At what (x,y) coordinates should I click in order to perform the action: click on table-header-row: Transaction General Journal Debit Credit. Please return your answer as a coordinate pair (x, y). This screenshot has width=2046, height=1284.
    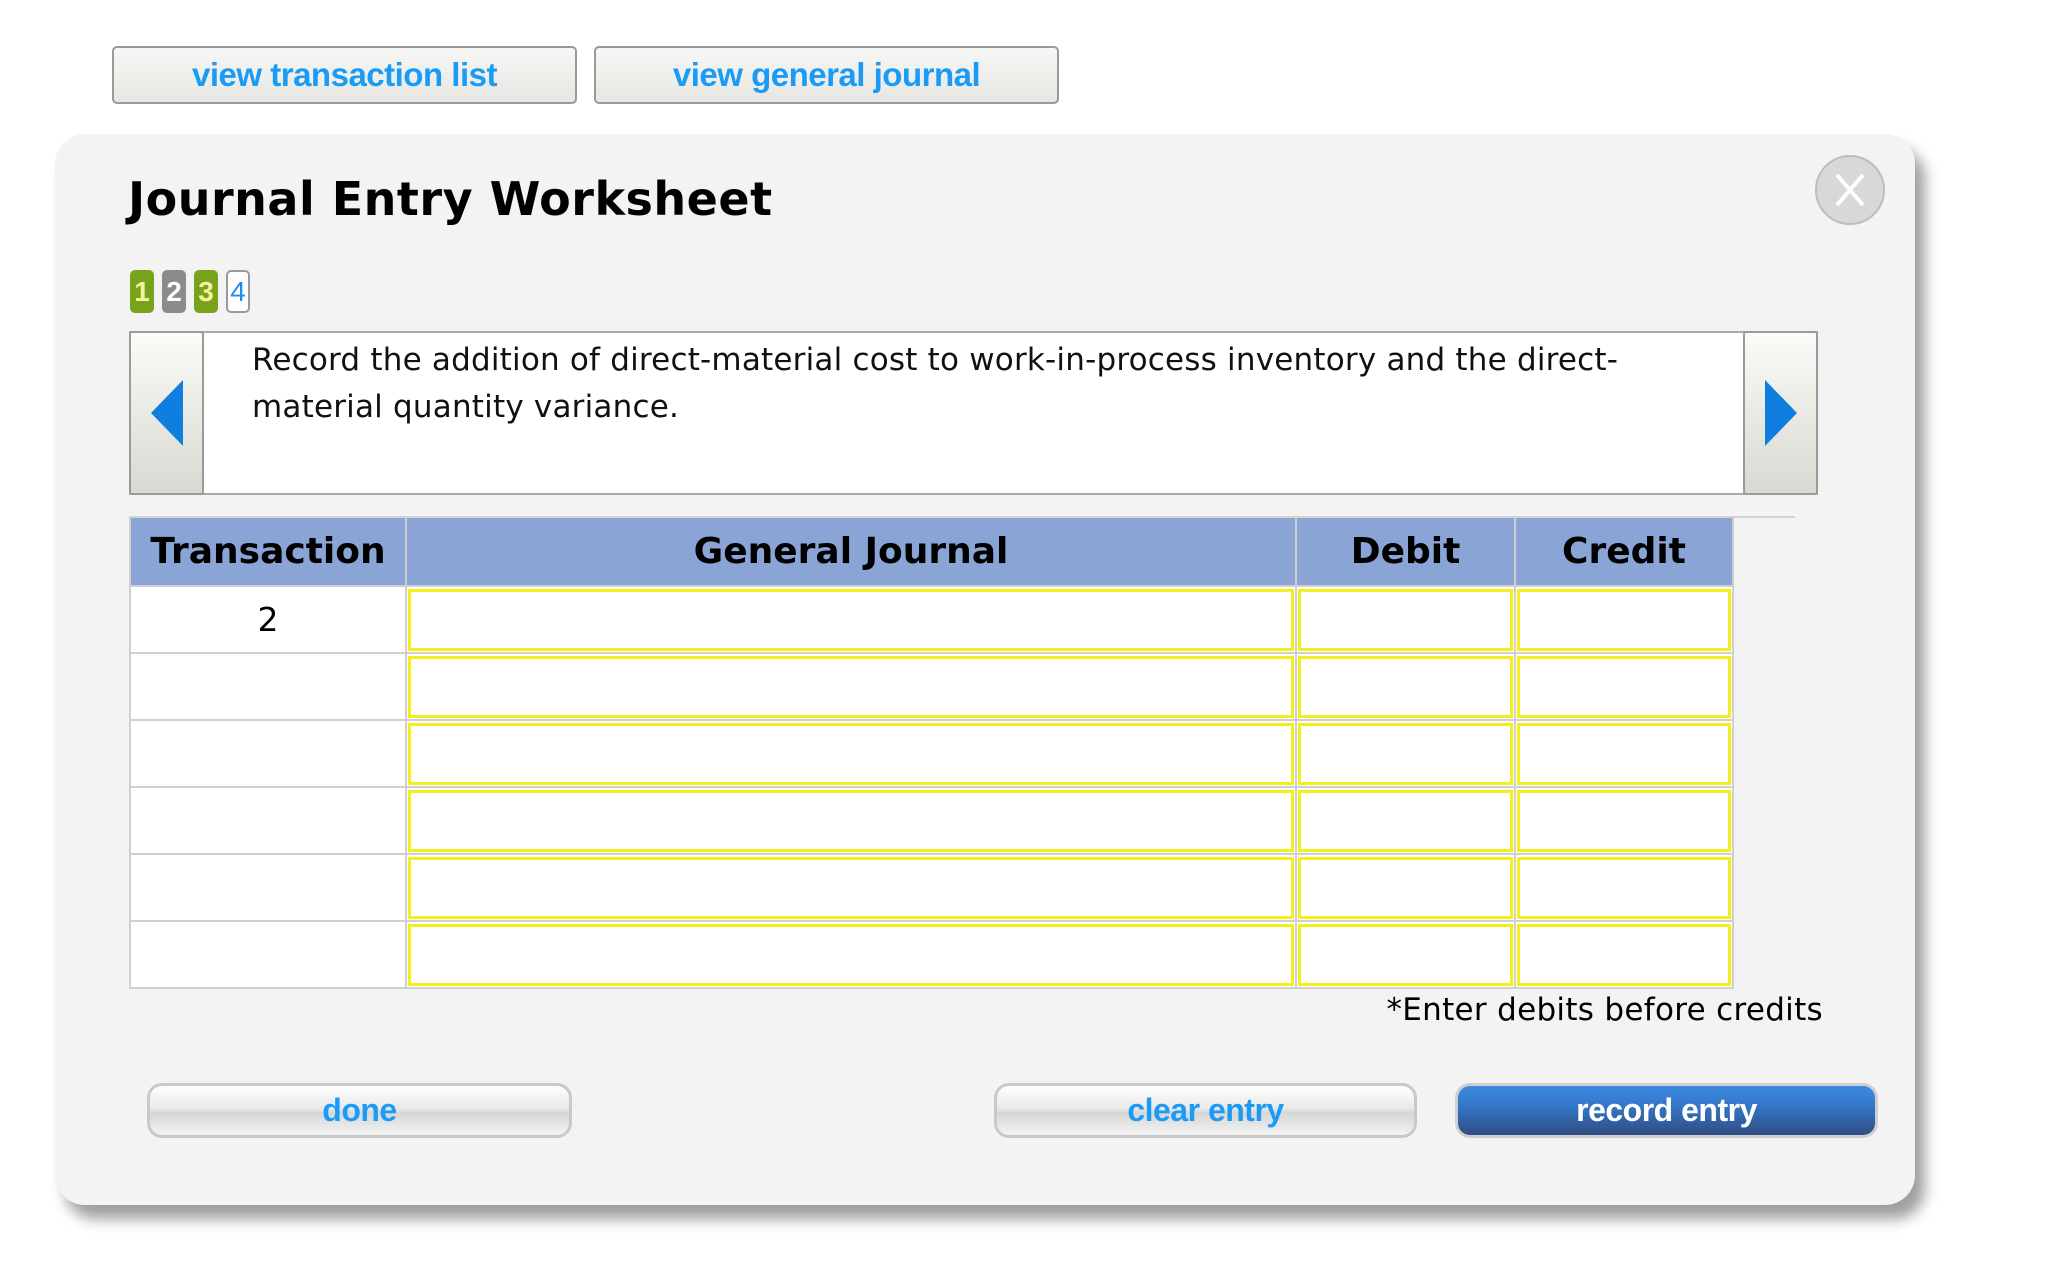
    Looking at the image, I should click on (931, 552).